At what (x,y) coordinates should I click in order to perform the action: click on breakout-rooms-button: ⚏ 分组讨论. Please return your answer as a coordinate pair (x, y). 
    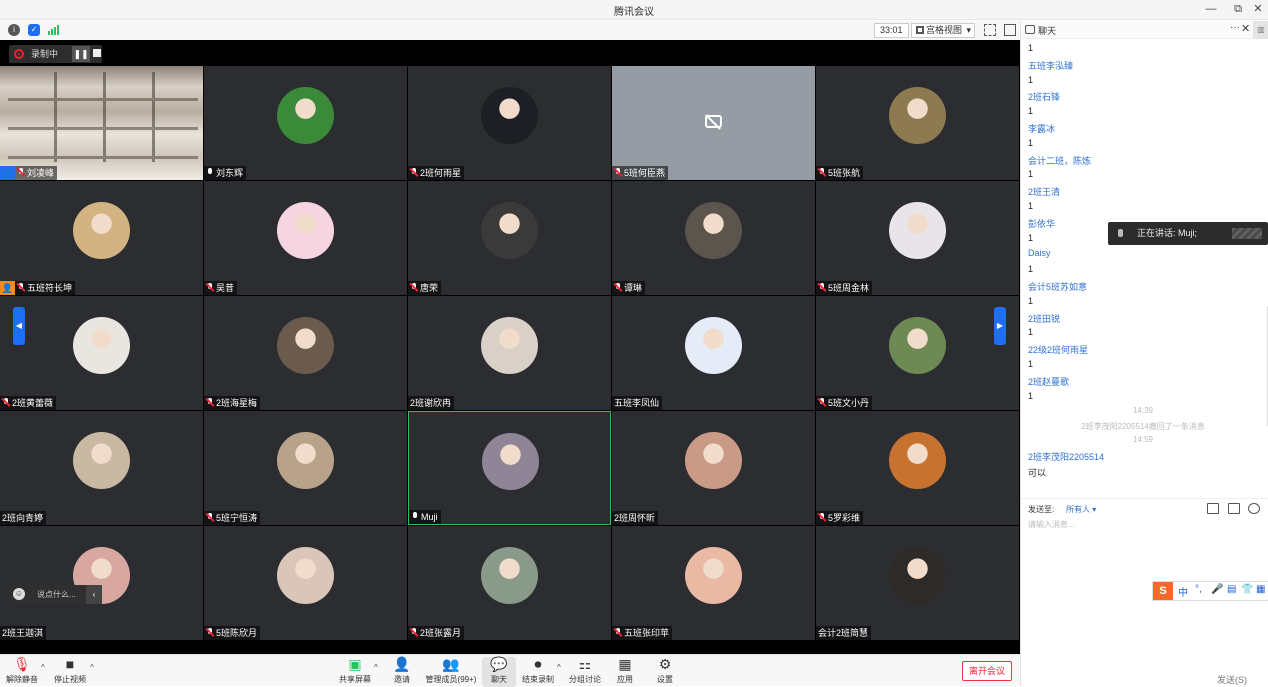
    Looking at the image, I should click on (585, 672).